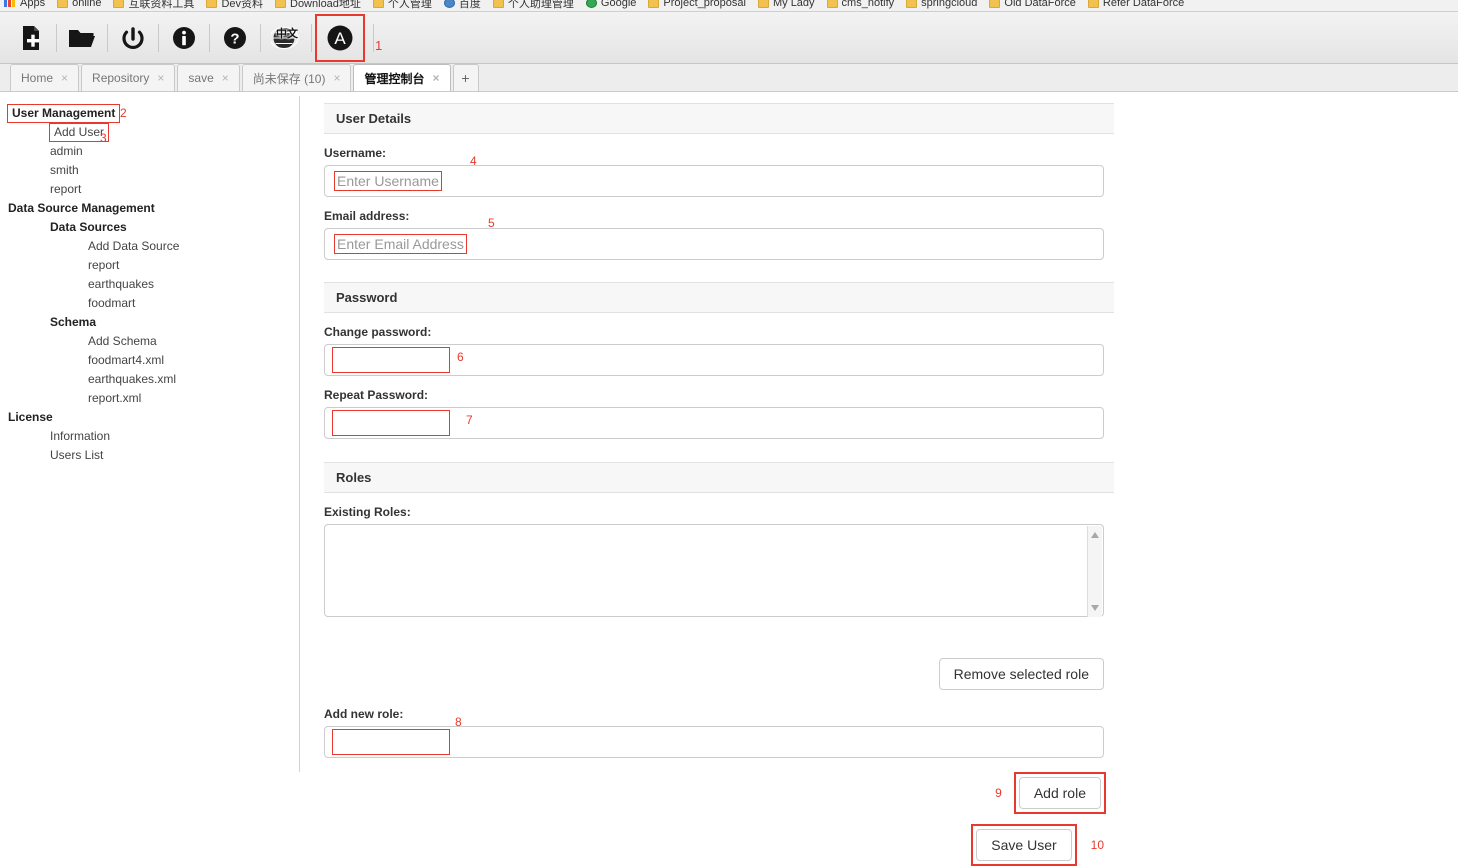 This screenshot has height=868, width=1458. Describe the element at coordinates (1024, 845) in the screenshot. I see `save-user-button: Save User` at that location.